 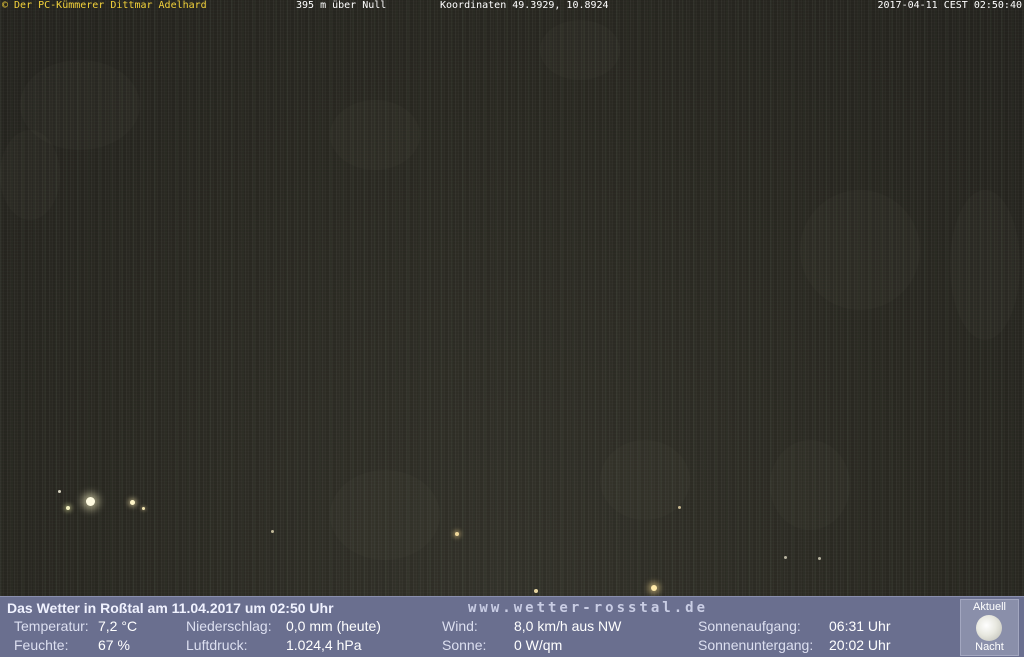 What do you see at coordinates (989, 607) in the screenshot?
I see `moon-current-label: Aktuell` at bounding box center [989, 607].